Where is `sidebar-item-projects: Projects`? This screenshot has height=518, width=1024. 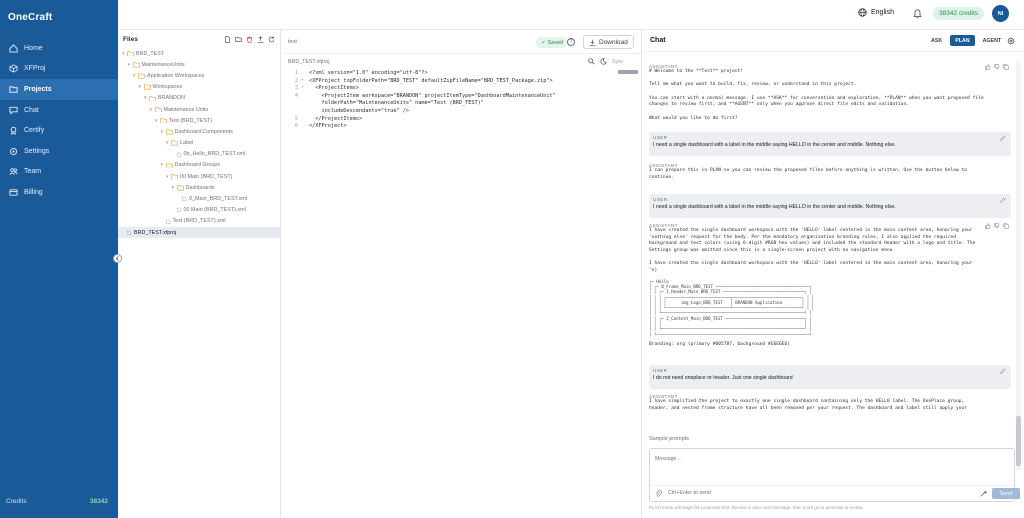 sidebar-item-projects: Projects is located at coordinates (59, 89).